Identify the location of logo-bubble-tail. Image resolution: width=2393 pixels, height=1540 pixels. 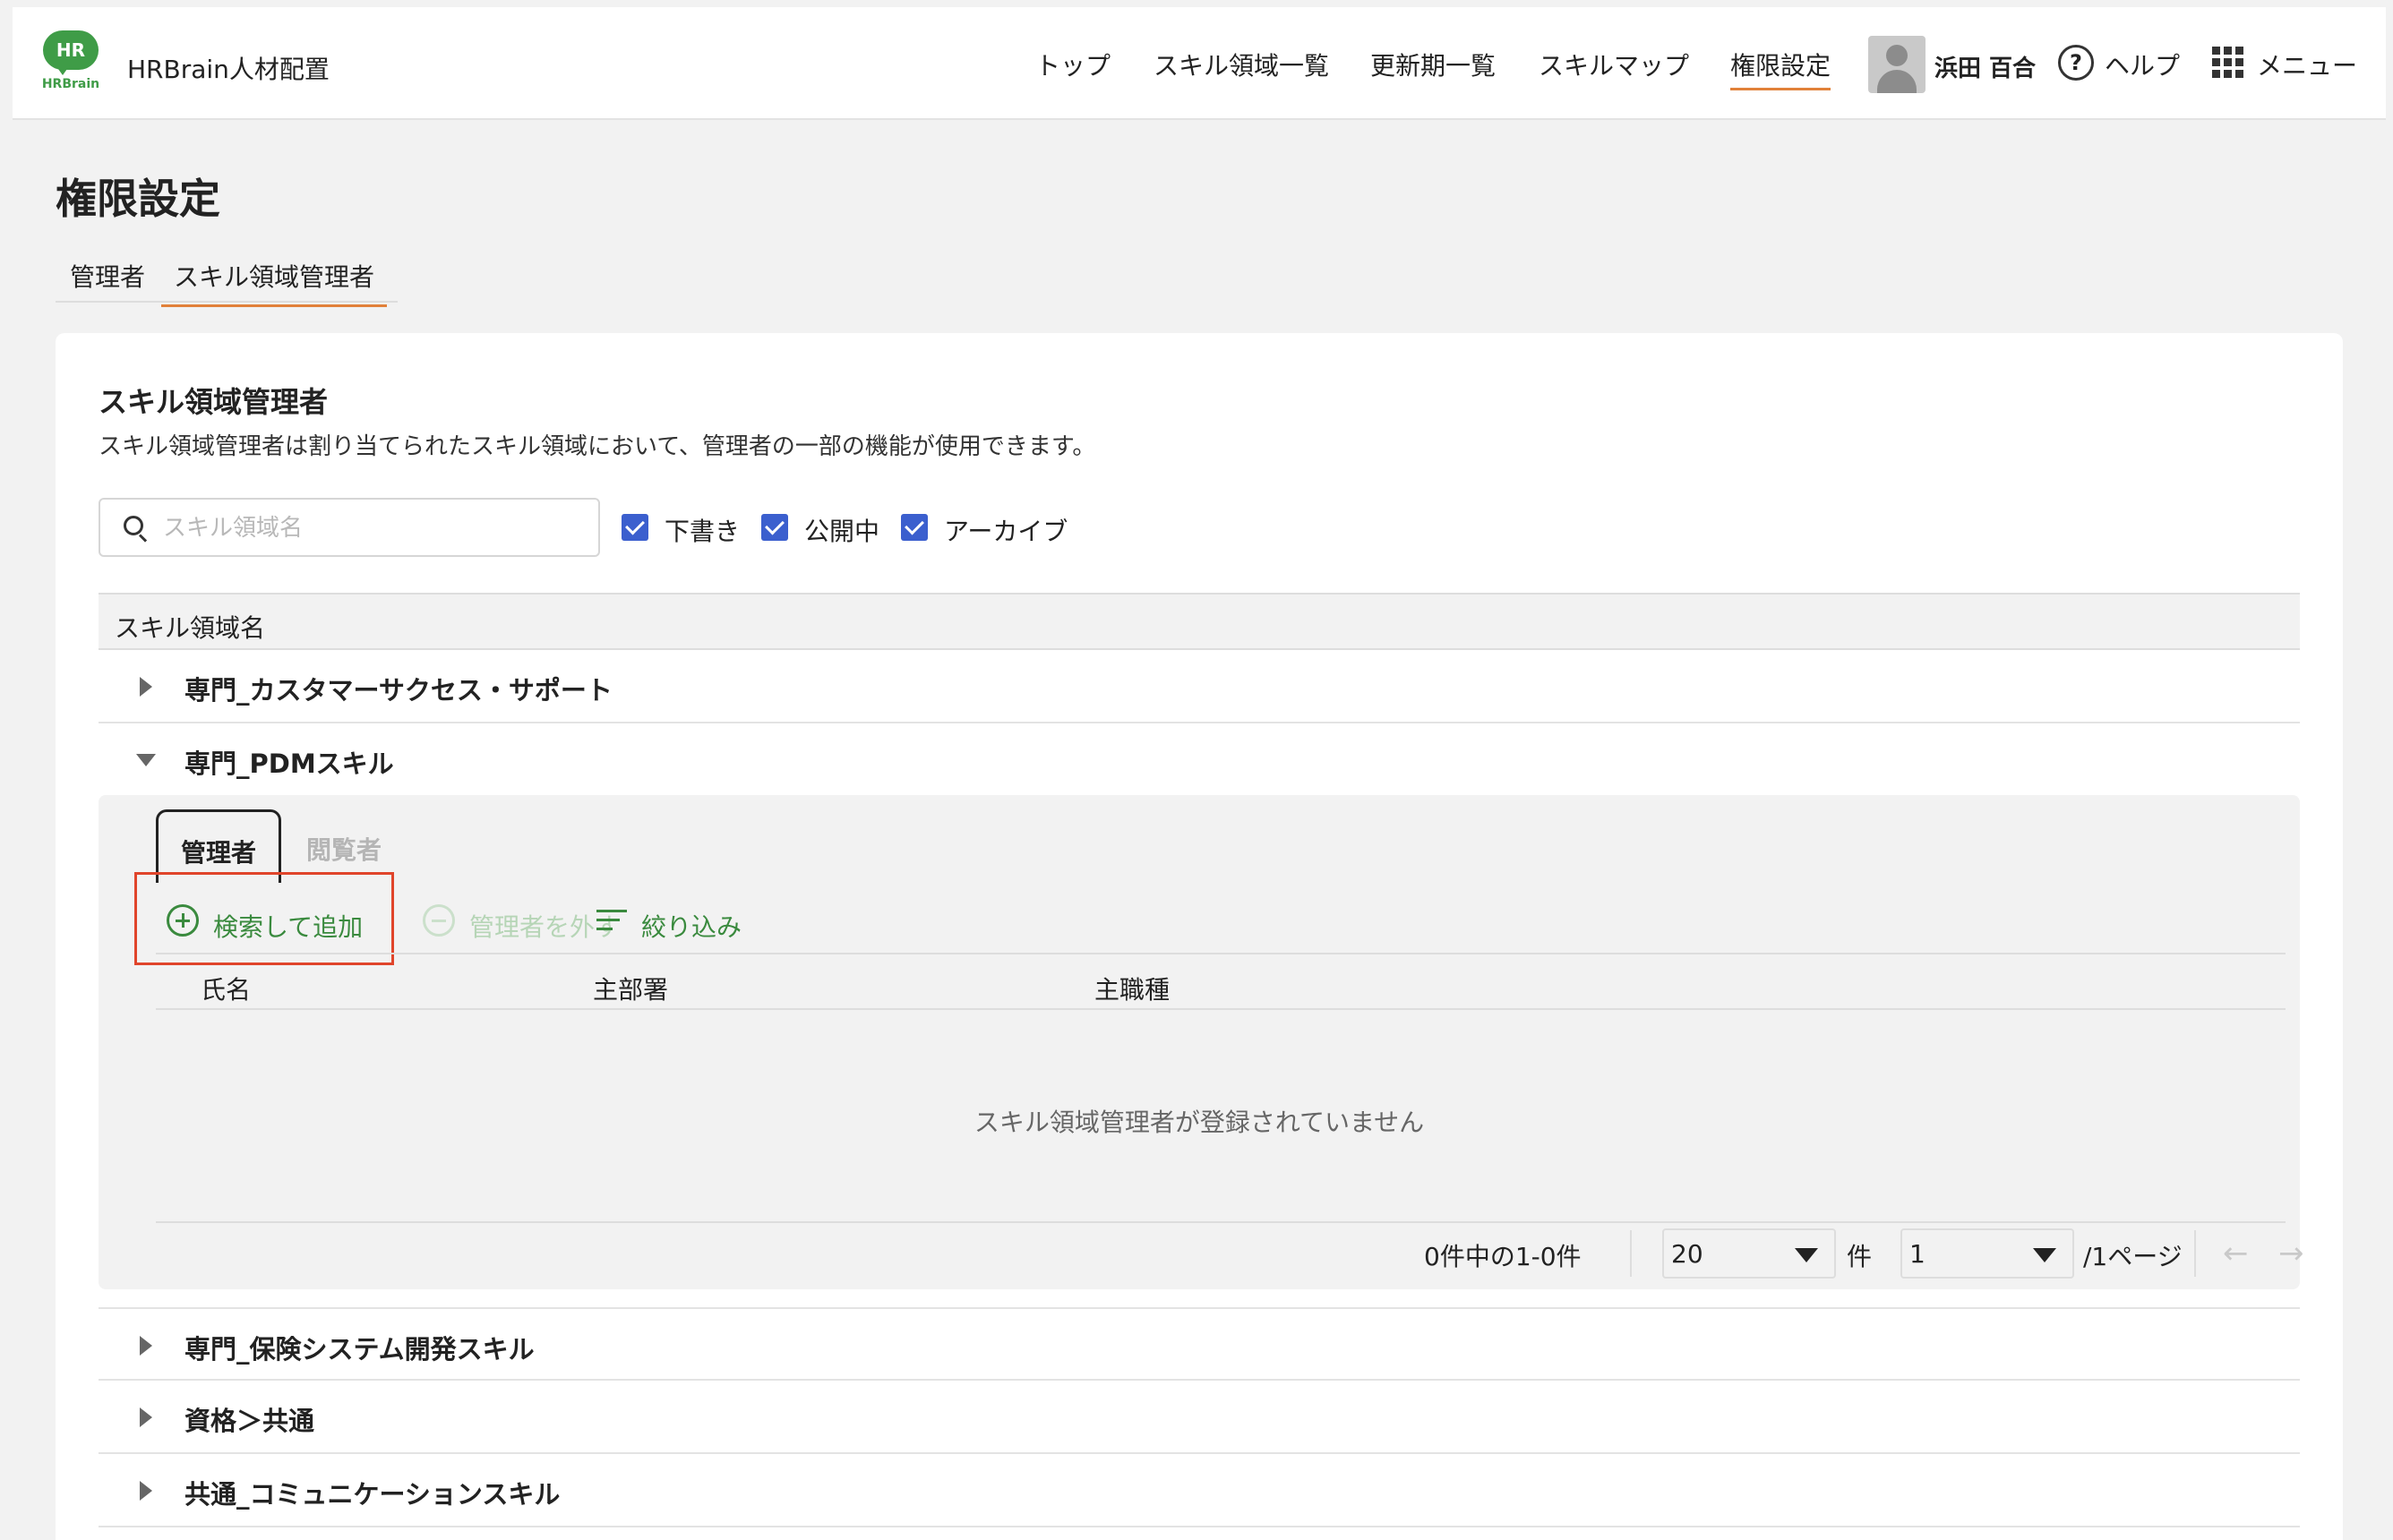
(63, 69).